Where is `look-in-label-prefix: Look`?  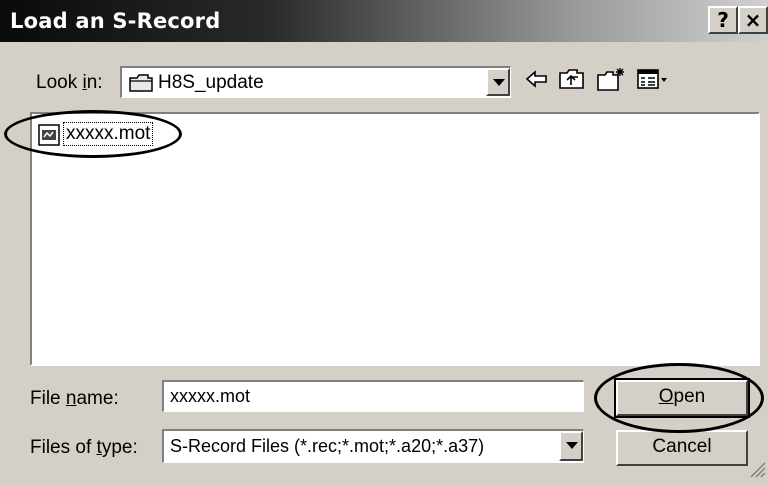
look-in-label-prefix: Look is located at coordinates (59, 82).